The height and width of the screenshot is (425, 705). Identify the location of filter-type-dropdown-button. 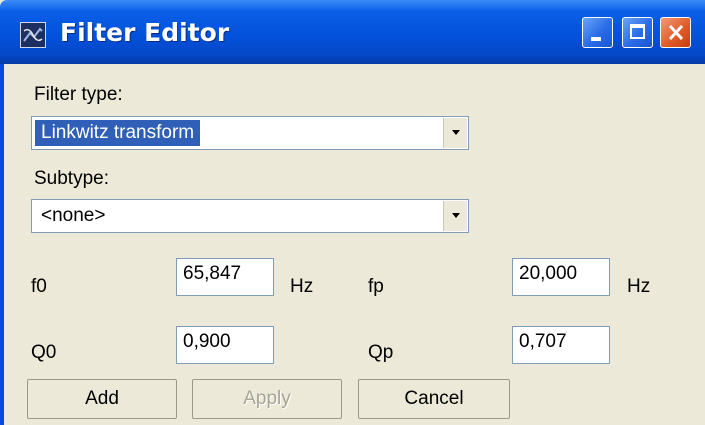
(455, 133).